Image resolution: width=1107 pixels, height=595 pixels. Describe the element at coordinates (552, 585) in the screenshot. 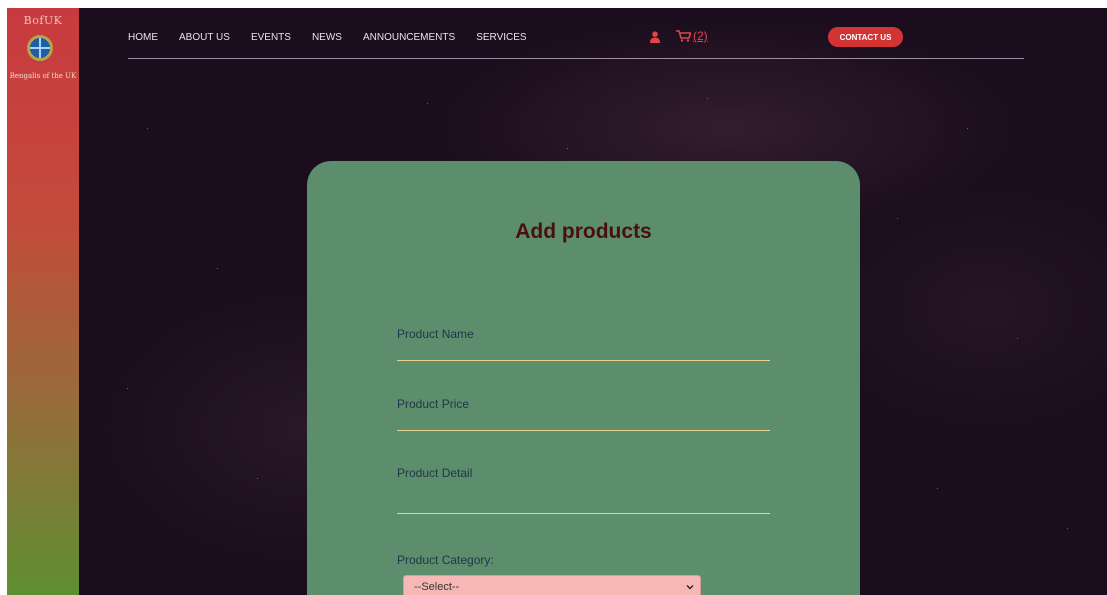

I see `product-category-select: --Select--` at that location.